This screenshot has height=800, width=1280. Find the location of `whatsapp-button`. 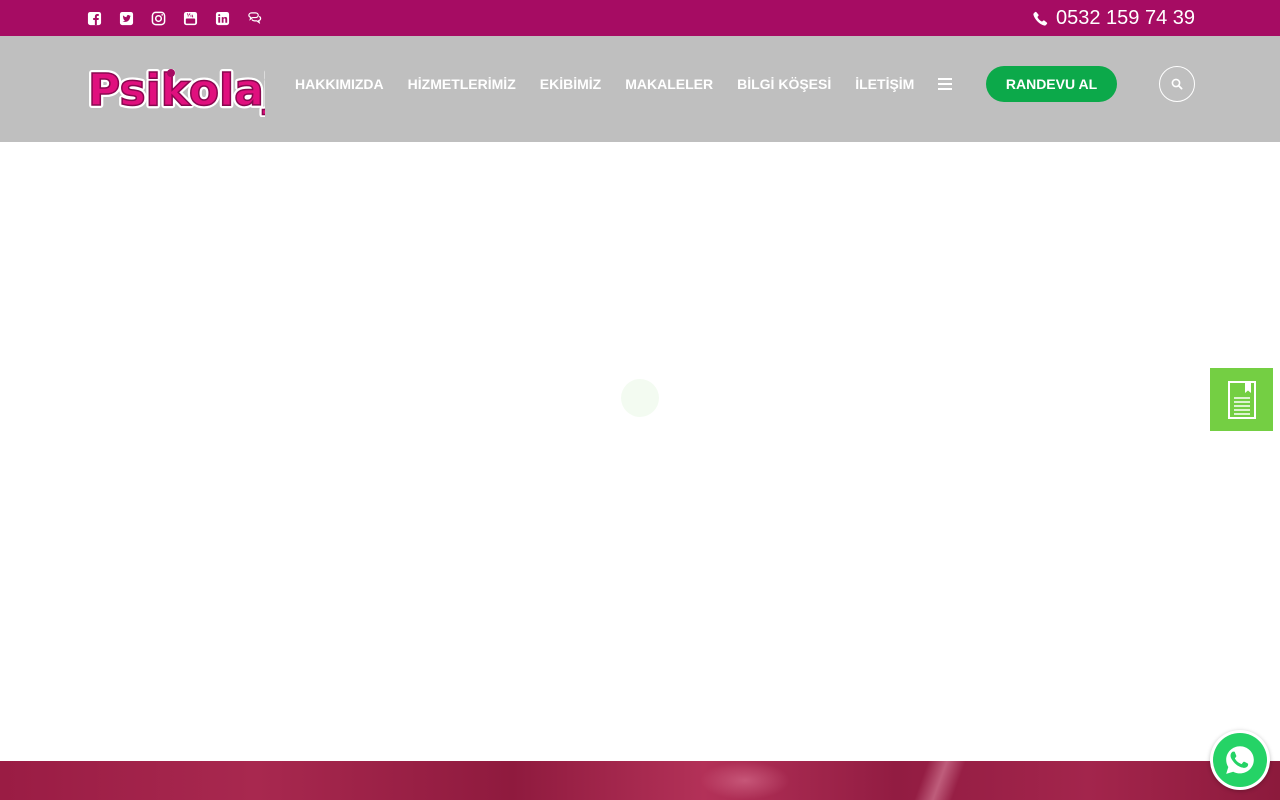

whatsapp-button is located at coordinates (1240, 760).